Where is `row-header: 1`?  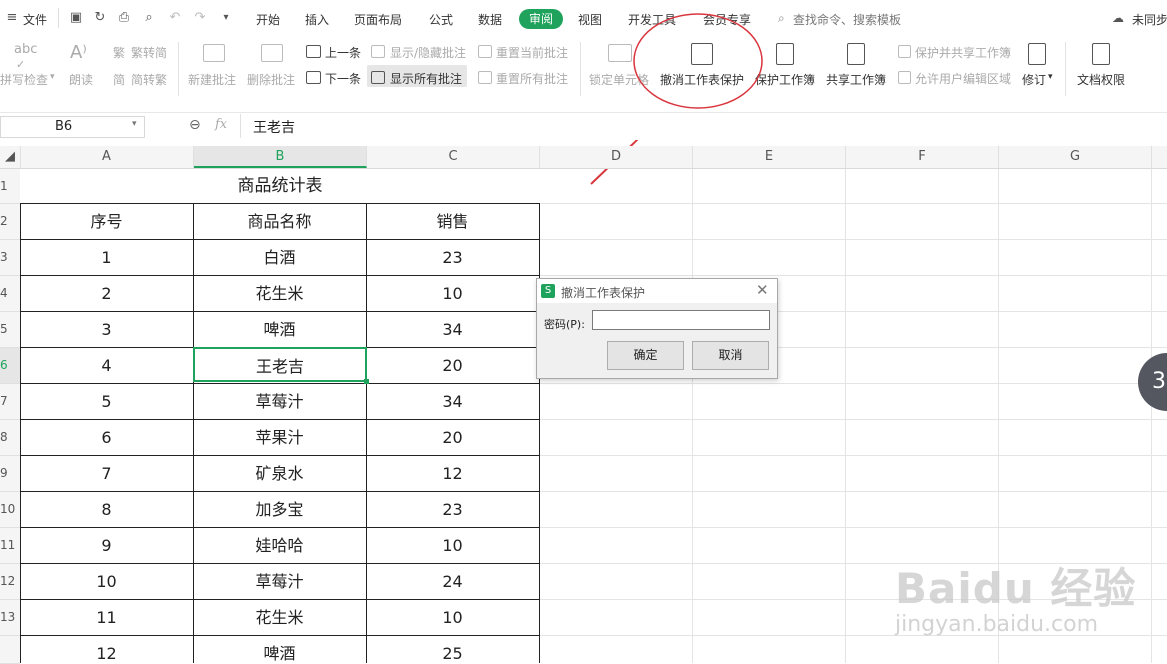 row-header: 1 is located at coordinates (10, 186).